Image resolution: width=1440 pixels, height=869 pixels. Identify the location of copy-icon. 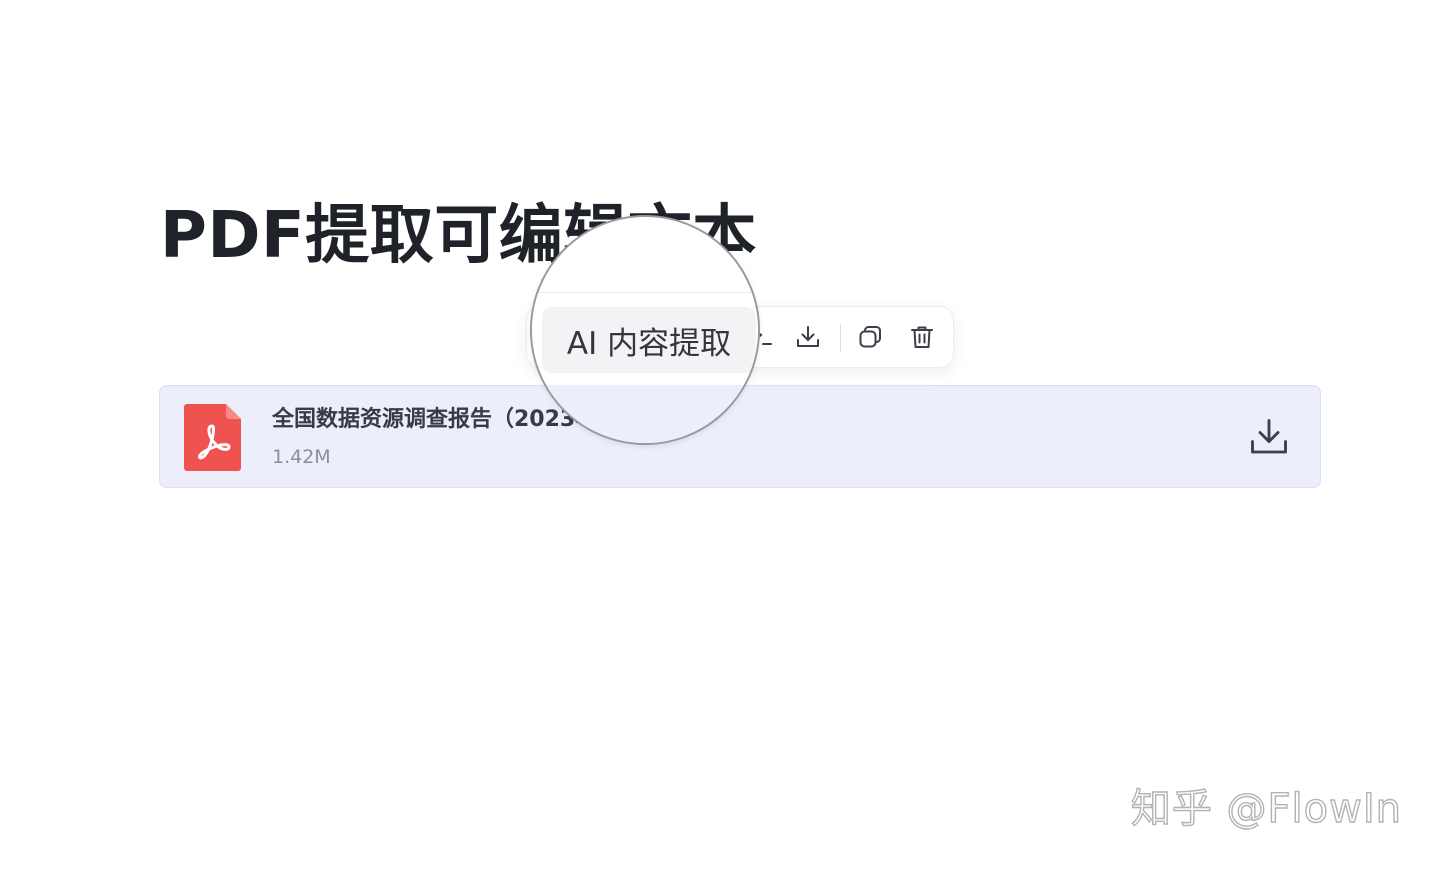
(870, 337).